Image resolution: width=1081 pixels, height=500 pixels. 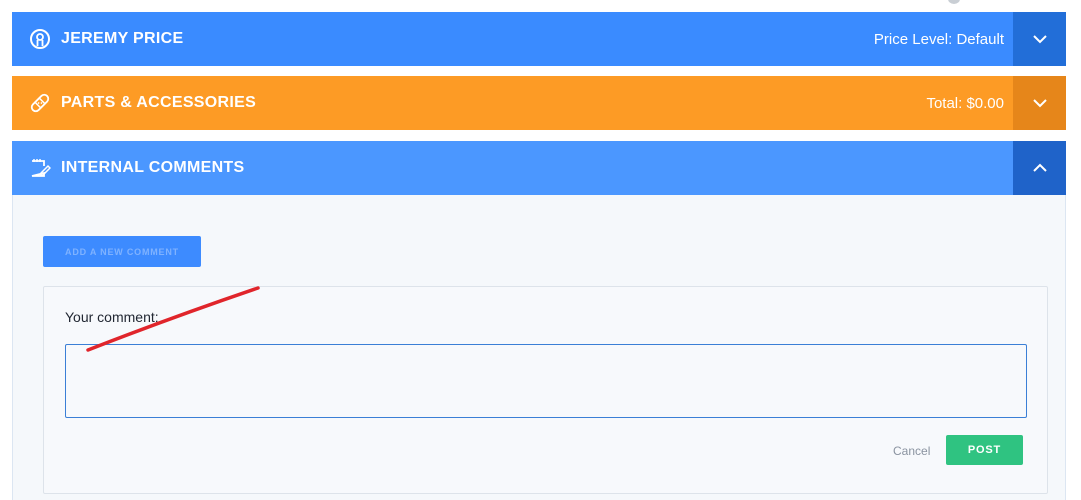 I want to click on customer-name: JEREMY PRICE, so click(x=122, y=38).